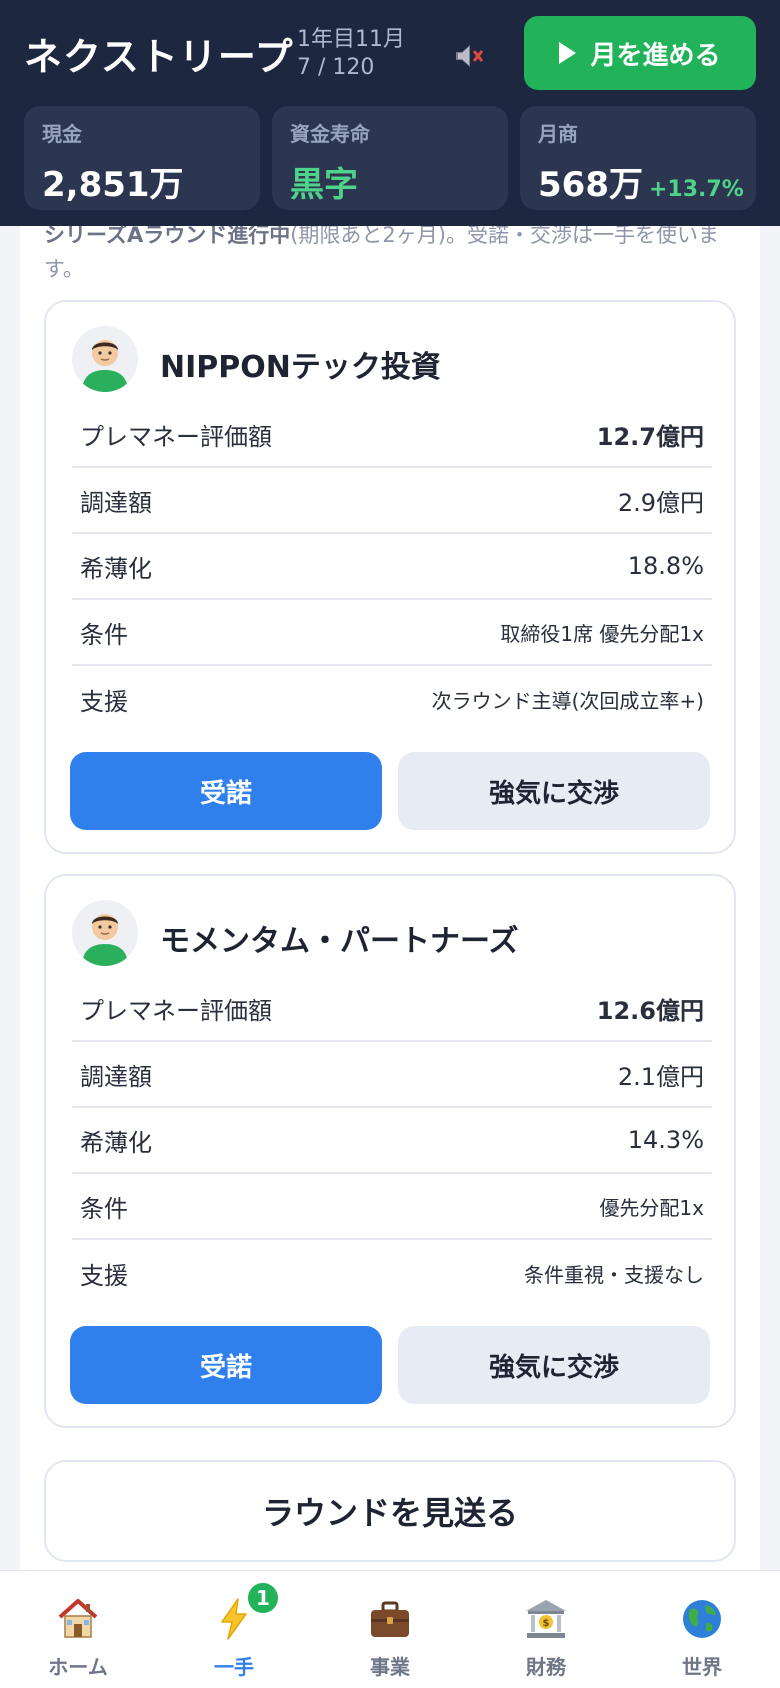  Describe the element at coordinates (159, 57) in the screenshot. I see `app-title: ネクストリープ` at that location.